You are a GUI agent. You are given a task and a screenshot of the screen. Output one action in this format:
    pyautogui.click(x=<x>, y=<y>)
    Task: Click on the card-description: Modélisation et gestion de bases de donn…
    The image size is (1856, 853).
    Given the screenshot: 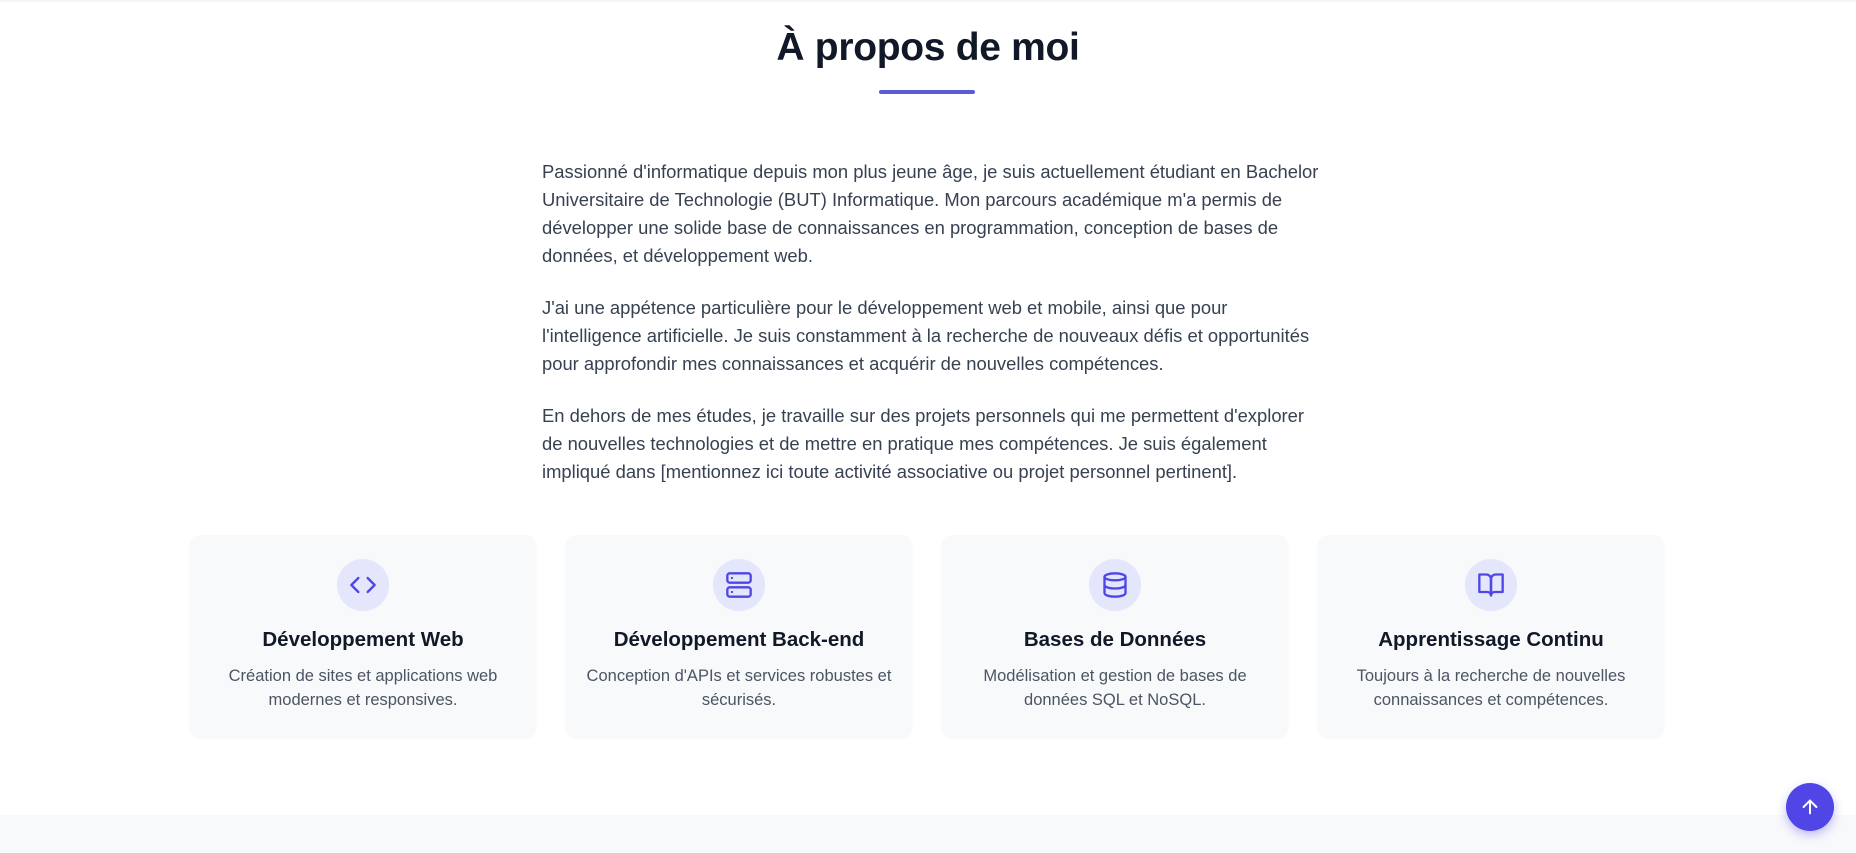 What is the action you would take?
    pyautogui.click(x=1115, y=688)
    